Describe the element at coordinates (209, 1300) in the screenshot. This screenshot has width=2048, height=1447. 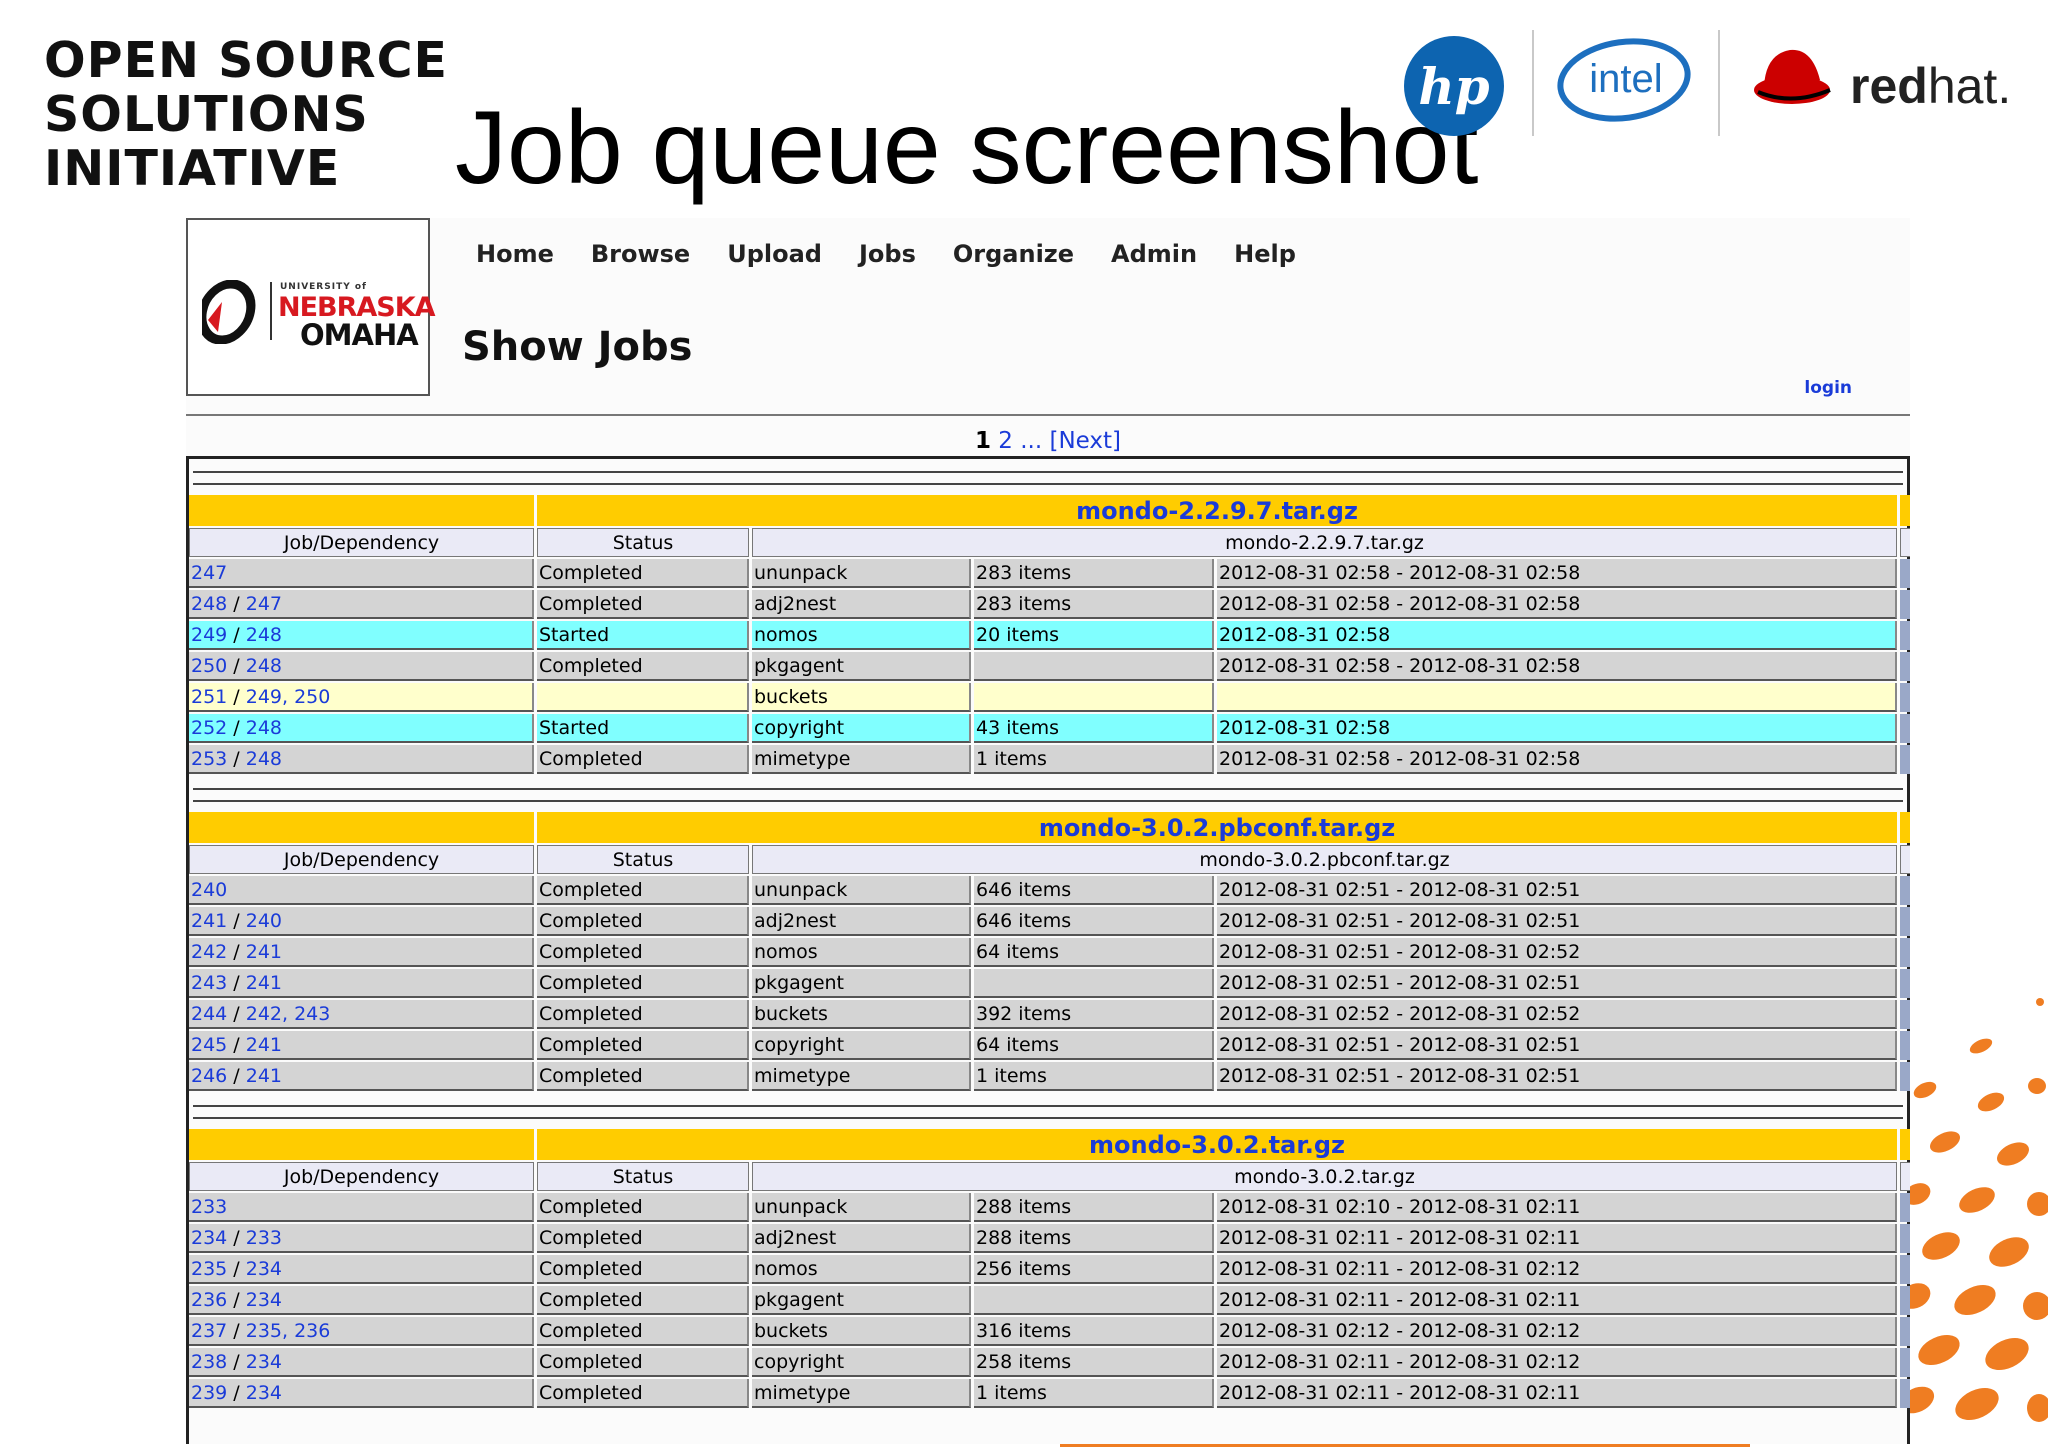
I see `job-id-link: 236` at that location.